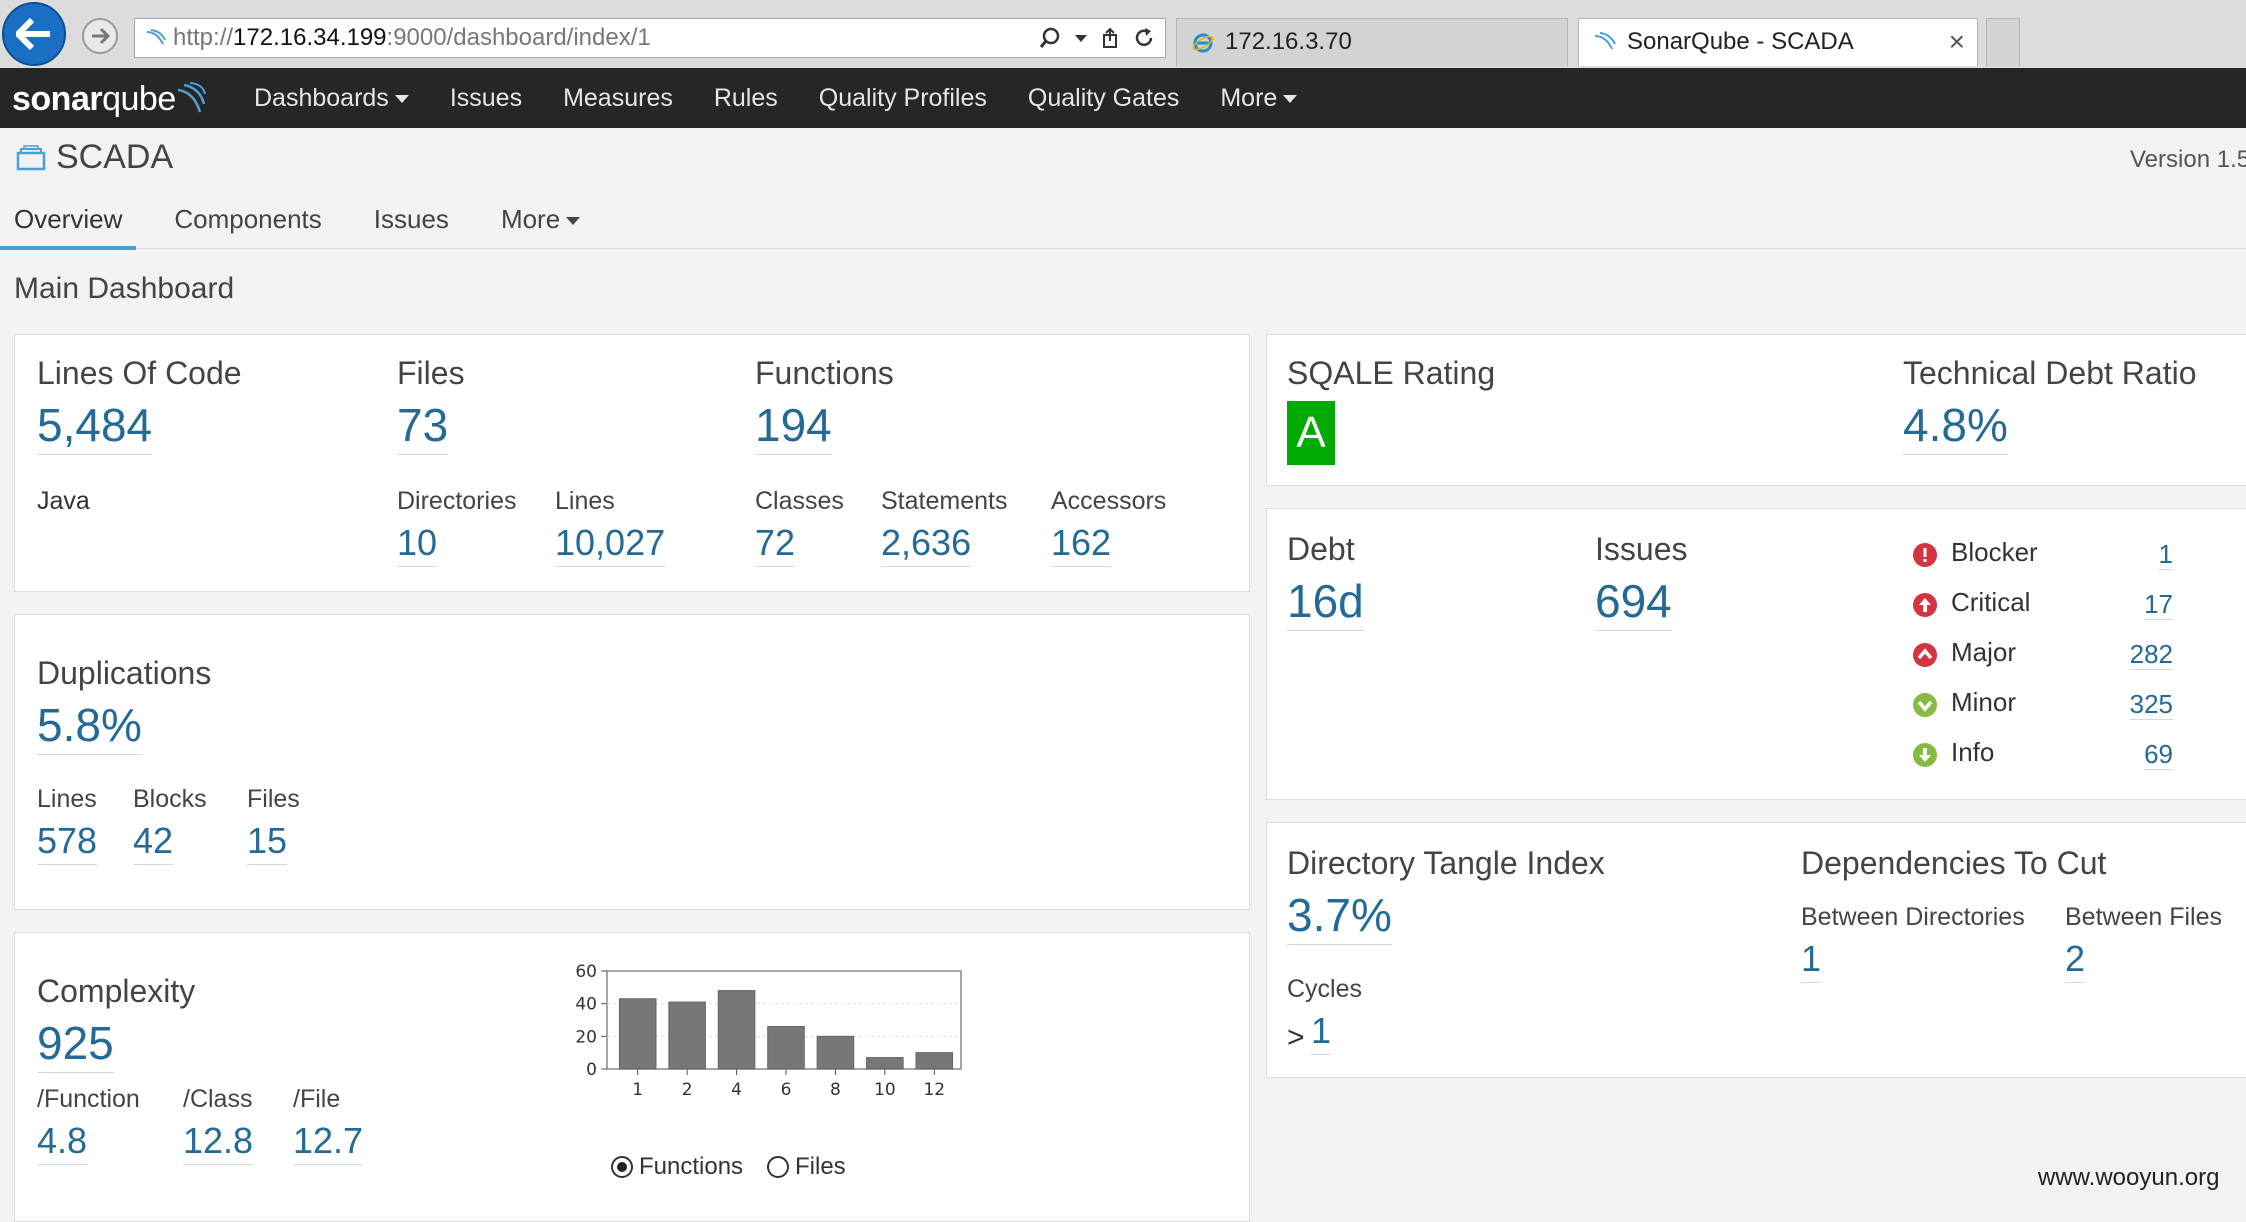 The image size is (2246, 1222). I want to click on project-name: SCADA, so click(115, 157).